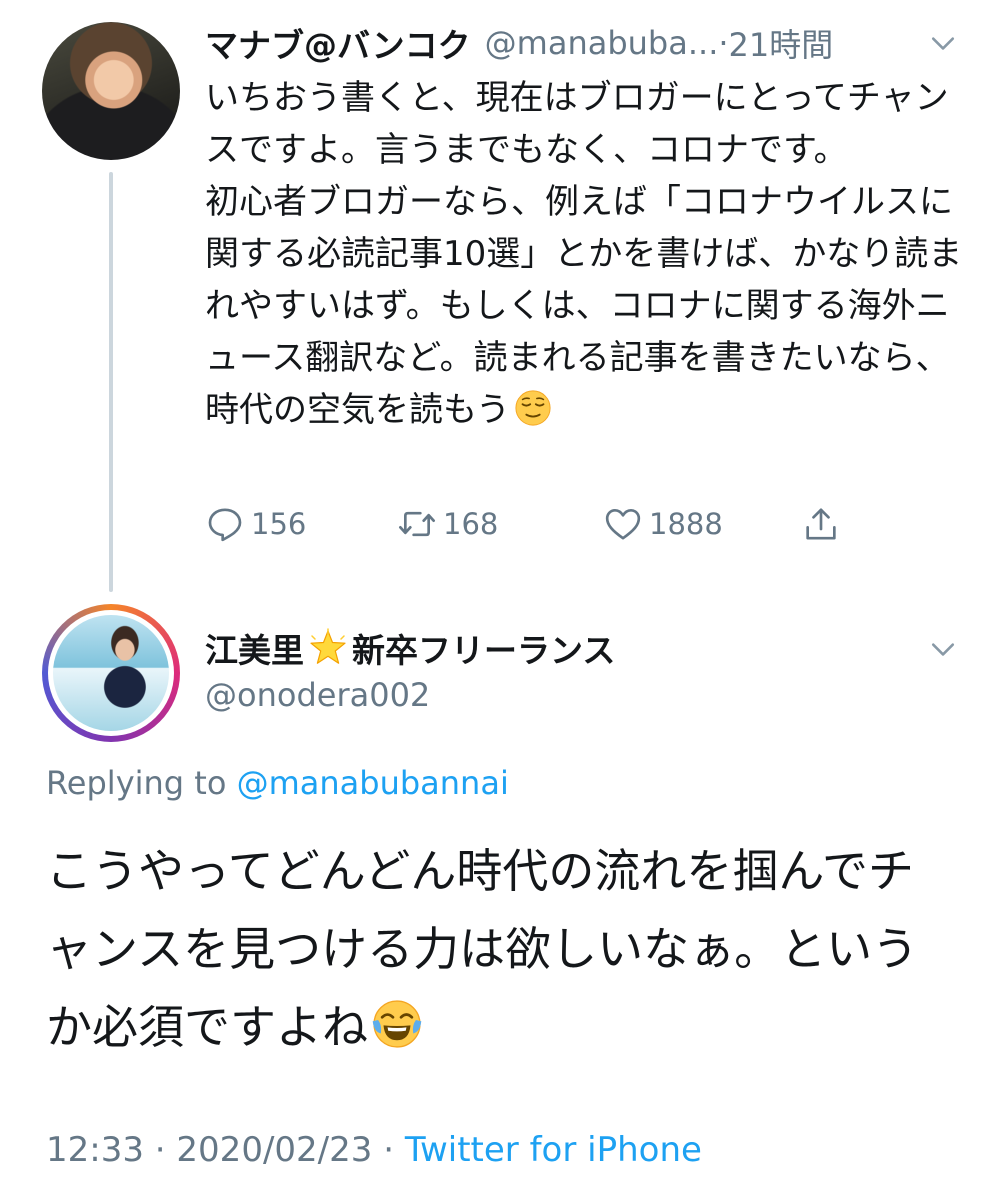  What do you see at coordinates (623, 524) in the screenshot?
I see `like-icon` at bounding box center [623, 524].